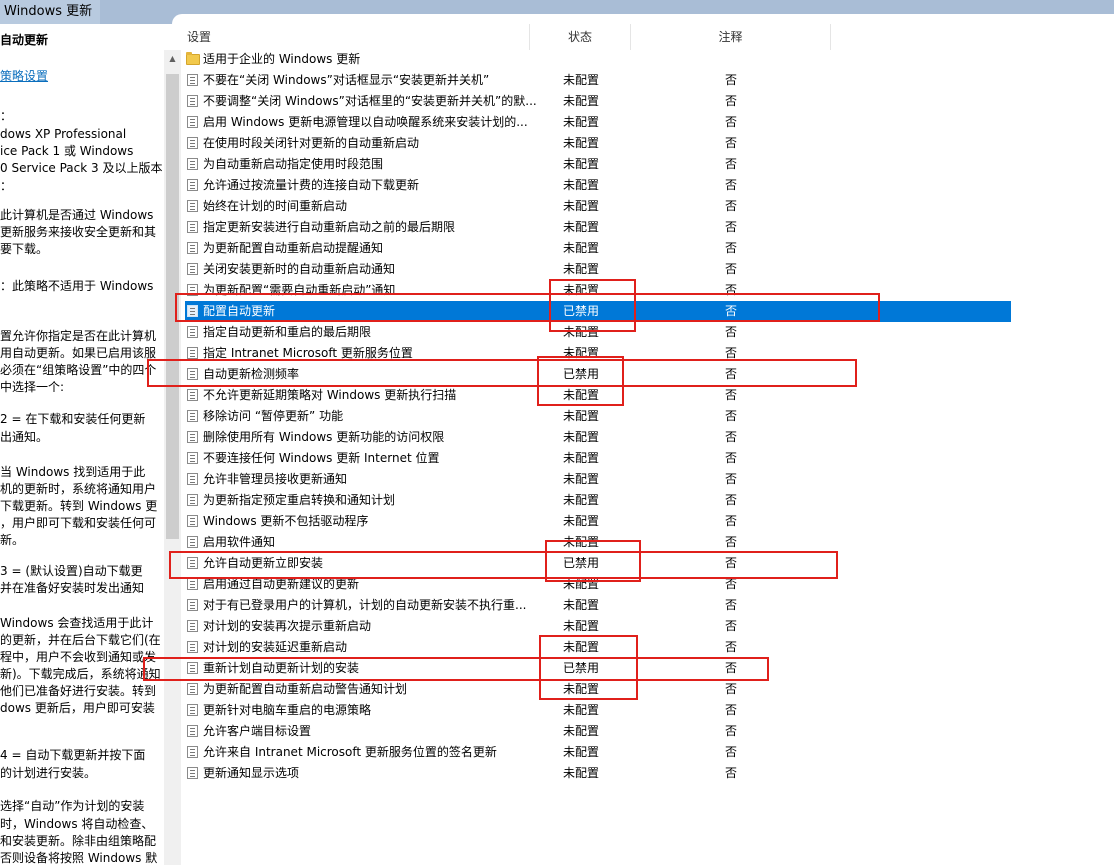 The width and height of the screenshot is (1114, 865). What do you see at coordinates (598, 458) in the screenshot?
I see `policy-row: 不要连接任何 Windows 更新 Internet 位置 未配置 否` at bounding box center [598, 458].